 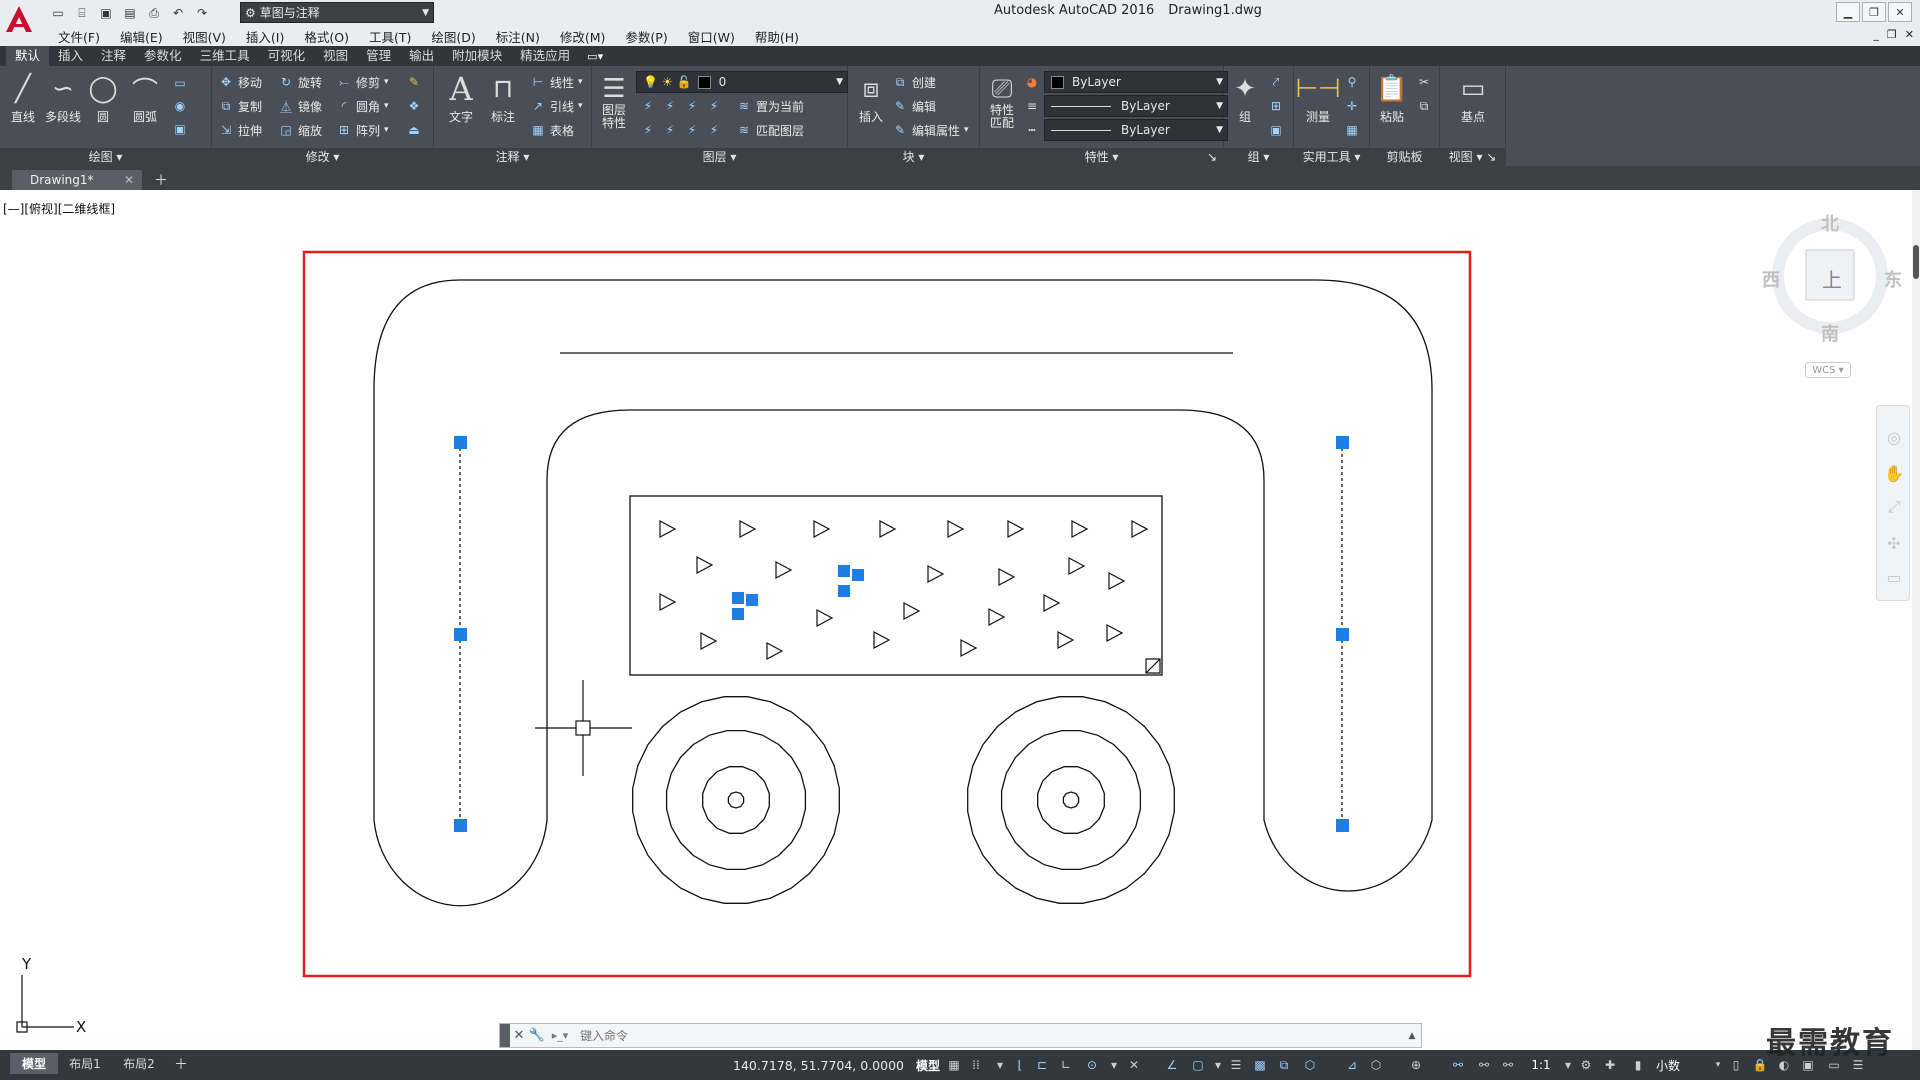 What do you see at coordinates (82, 13) in the screenshot?
I see `open-file-icon: ⌸` at bounding box center [82, 13].